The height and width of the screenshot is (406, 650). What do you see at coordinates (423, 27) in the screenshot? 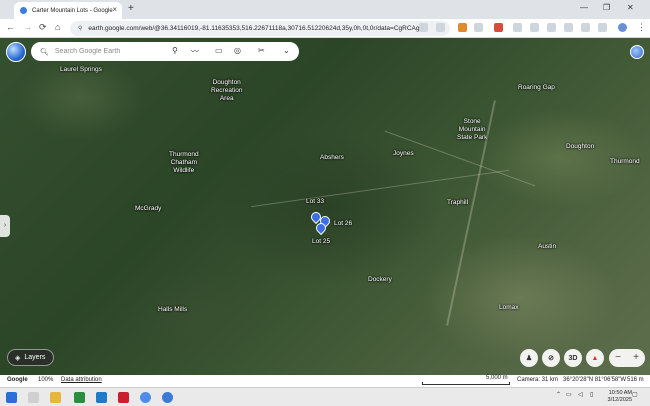
I see `install-app-icon` at bounding box center [423, 27].